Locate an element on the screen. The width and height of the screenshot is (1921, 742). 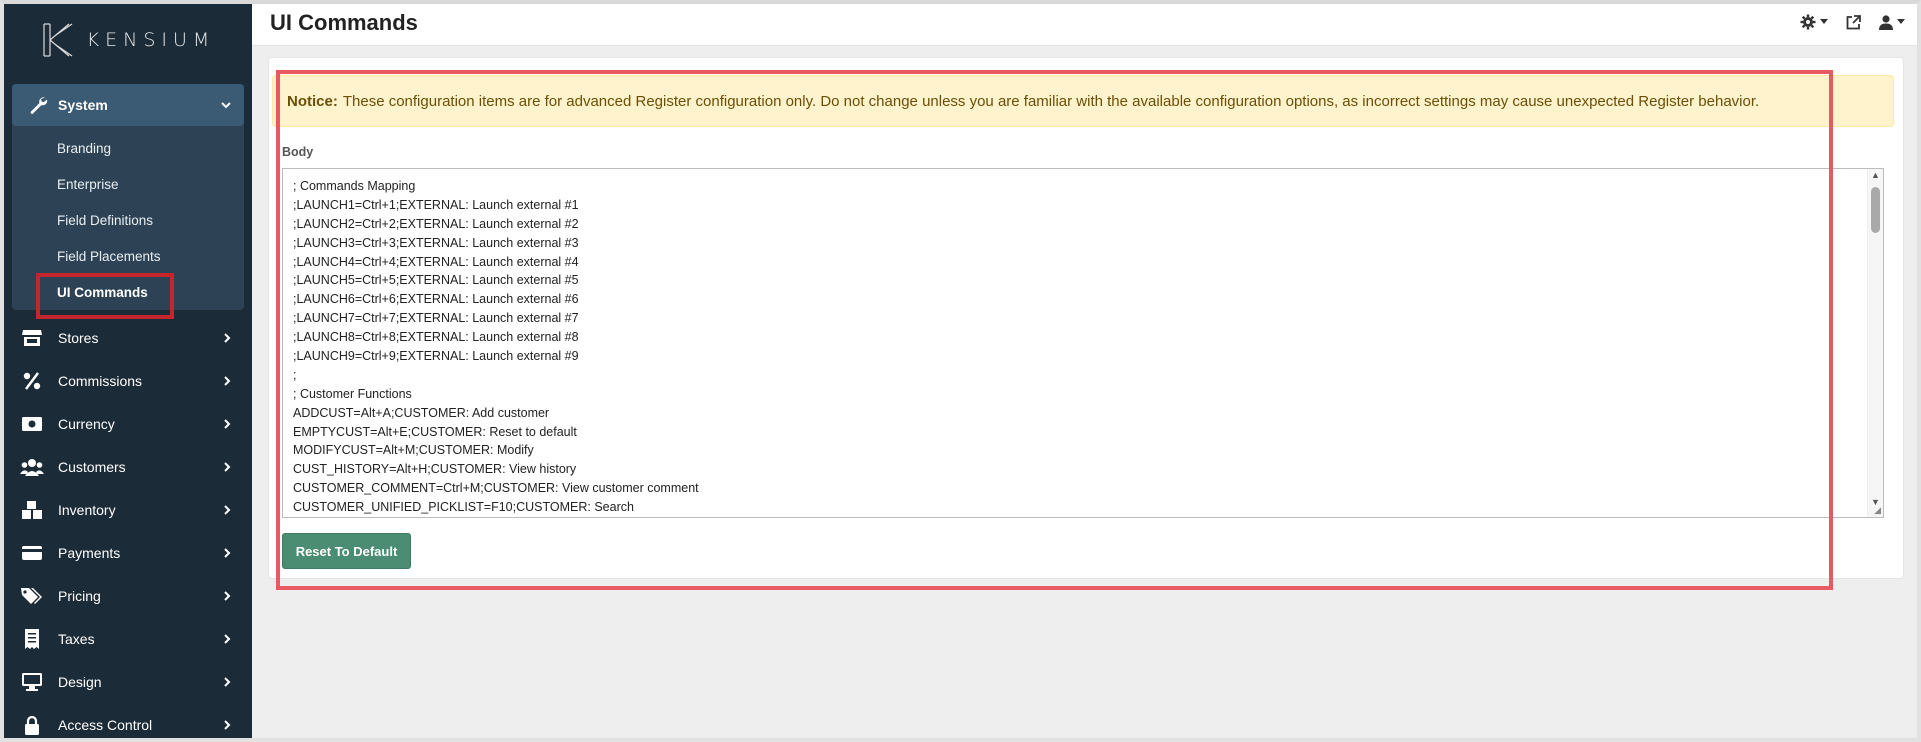
sidebar-item-label: Pricing is located at coordinates (79, 595).